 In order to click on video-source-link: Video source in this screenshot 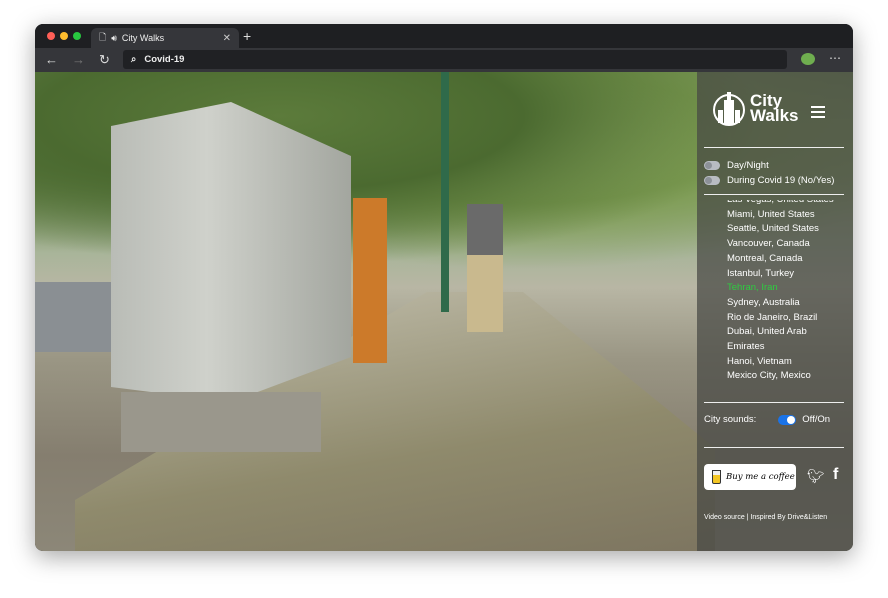, I will do `click(724, 517)`.